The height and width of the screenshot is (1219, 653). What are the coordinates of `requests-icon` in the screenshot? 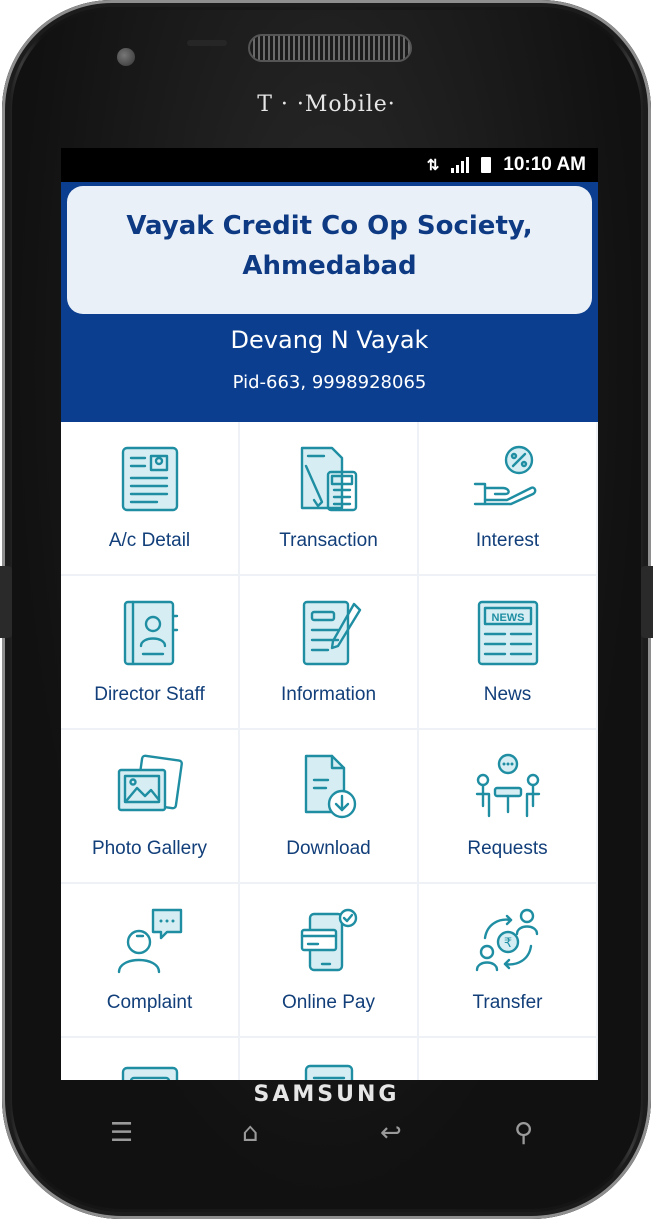 It's located at (507, 785).